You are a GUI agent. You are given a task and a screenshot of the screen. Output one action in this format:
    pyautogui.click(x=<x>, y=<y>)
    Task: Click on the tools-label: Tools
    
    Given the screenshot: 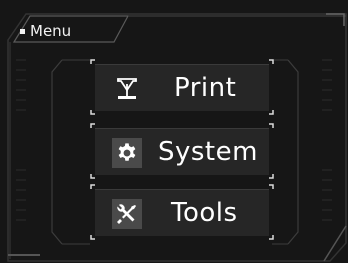 What is the action you would take?
    pyautogui.click(x=204, y=213)
    